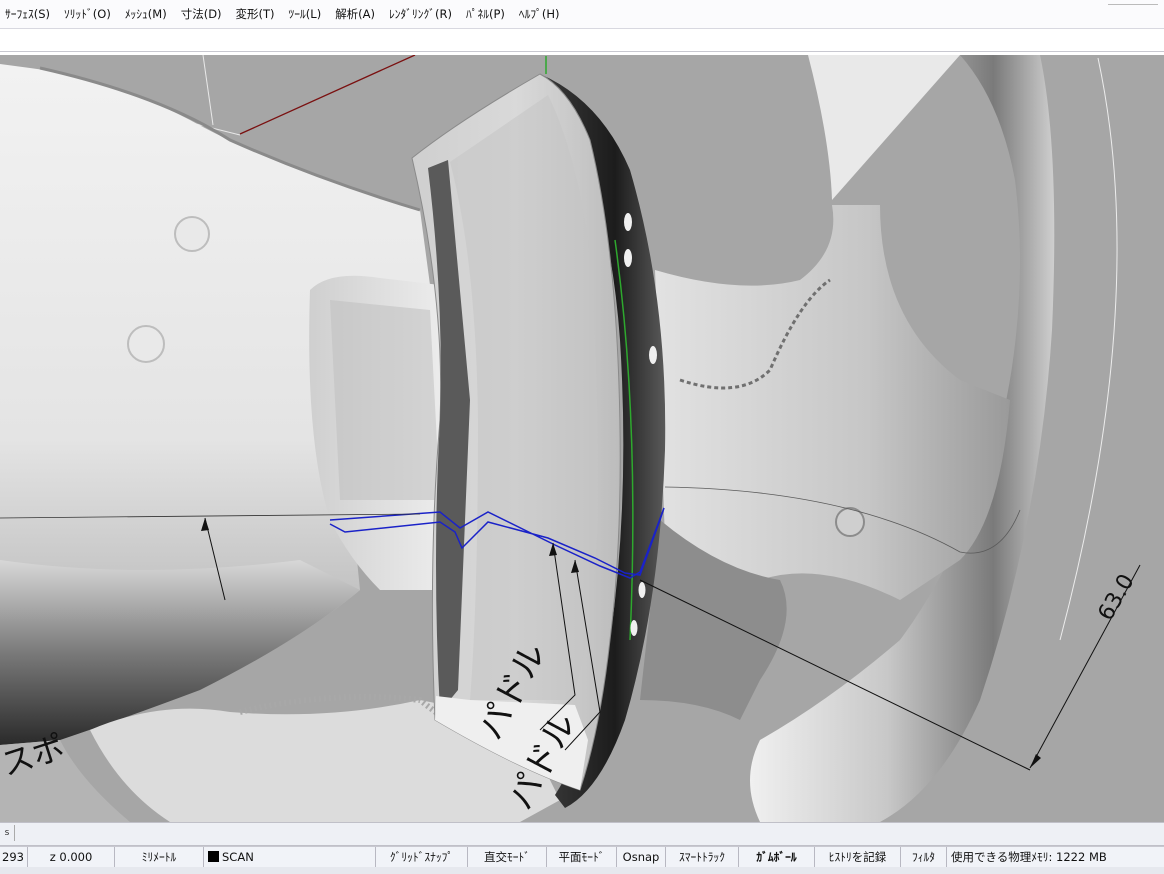 The image size is (1164, 874). Describe the element at coordinates (582, 870) in the screenshot. I see `window-bottom-edge` at that location.